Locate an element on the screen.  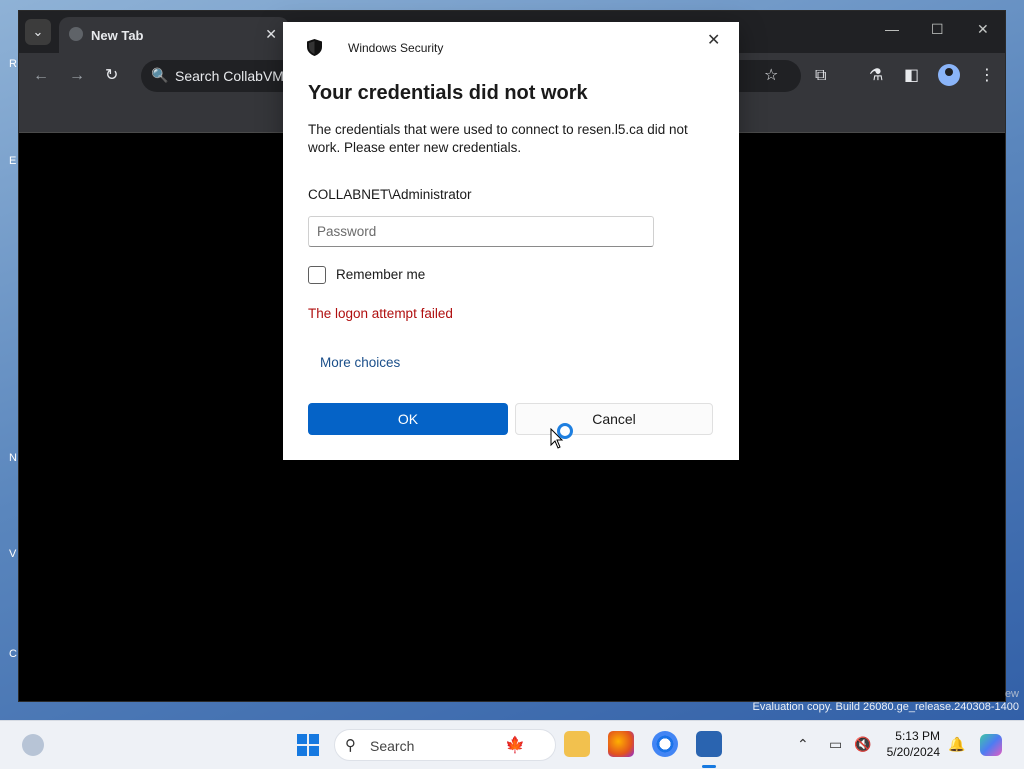
back-icon: ← is located at coordinates (41, 76).